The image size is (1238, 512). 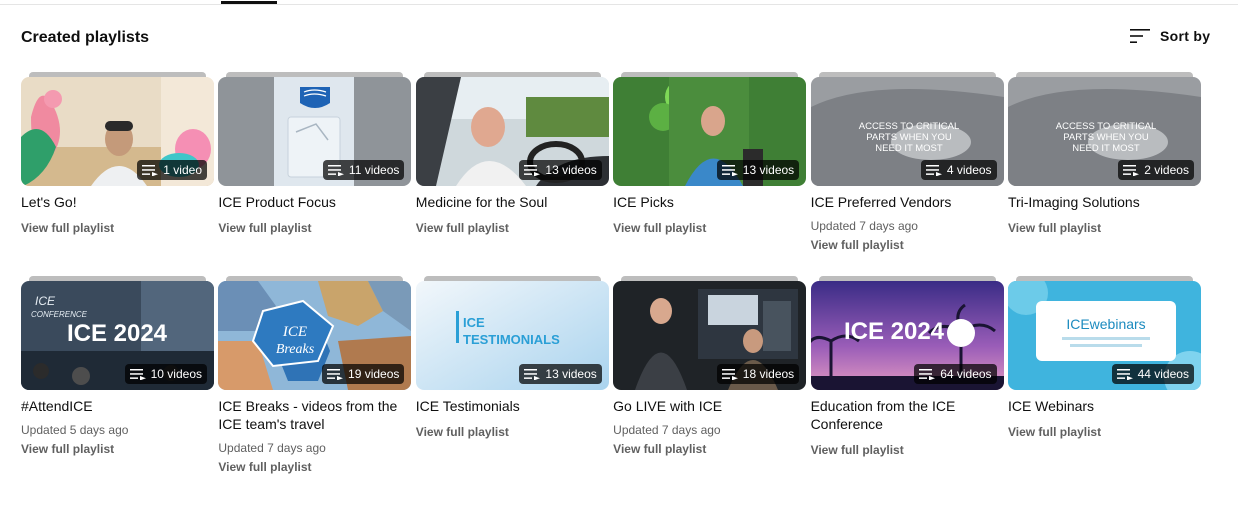 What do you see at coordinates (709, 406) in the screenshot?
I see `playlist-title: Go LIVE with ICE` at bounding box center [709, 406].